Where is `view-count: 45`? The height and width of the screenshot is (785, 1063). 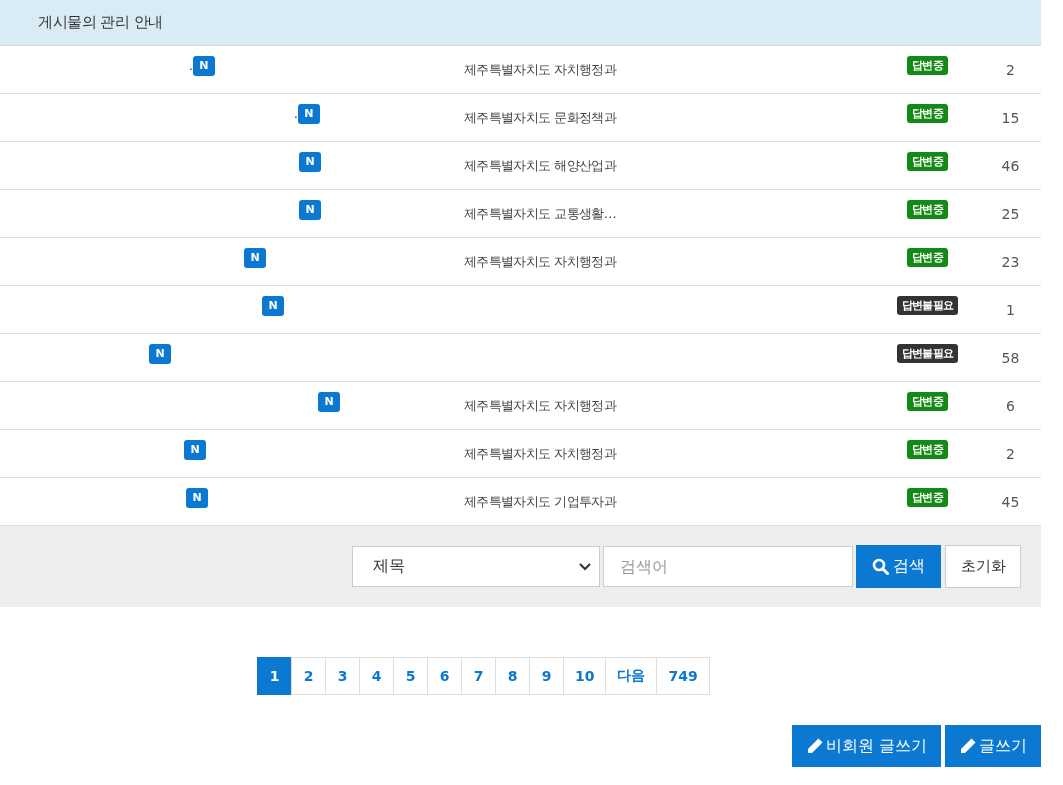
view-count: 45 is located at coordinates (1010, 501).